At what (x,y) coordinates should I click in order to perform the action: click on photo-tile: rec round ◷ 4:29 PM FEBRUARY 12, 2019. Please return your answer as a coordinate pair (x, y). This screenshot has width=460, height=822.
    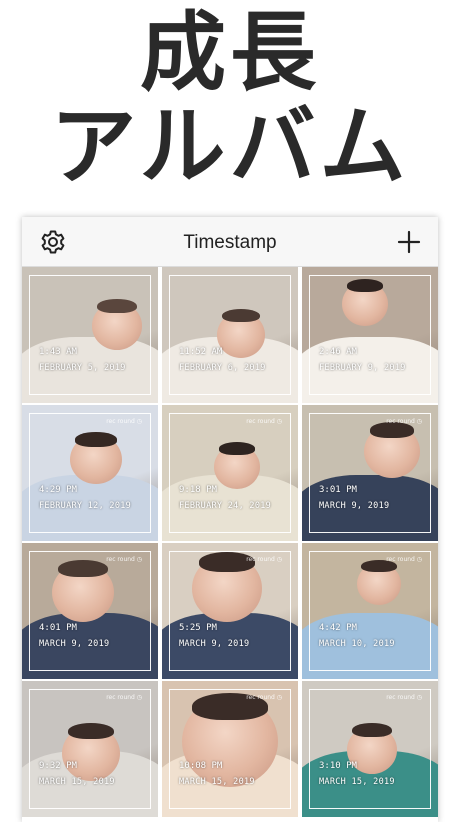
    Looking at the image, I should click on (90, 473).